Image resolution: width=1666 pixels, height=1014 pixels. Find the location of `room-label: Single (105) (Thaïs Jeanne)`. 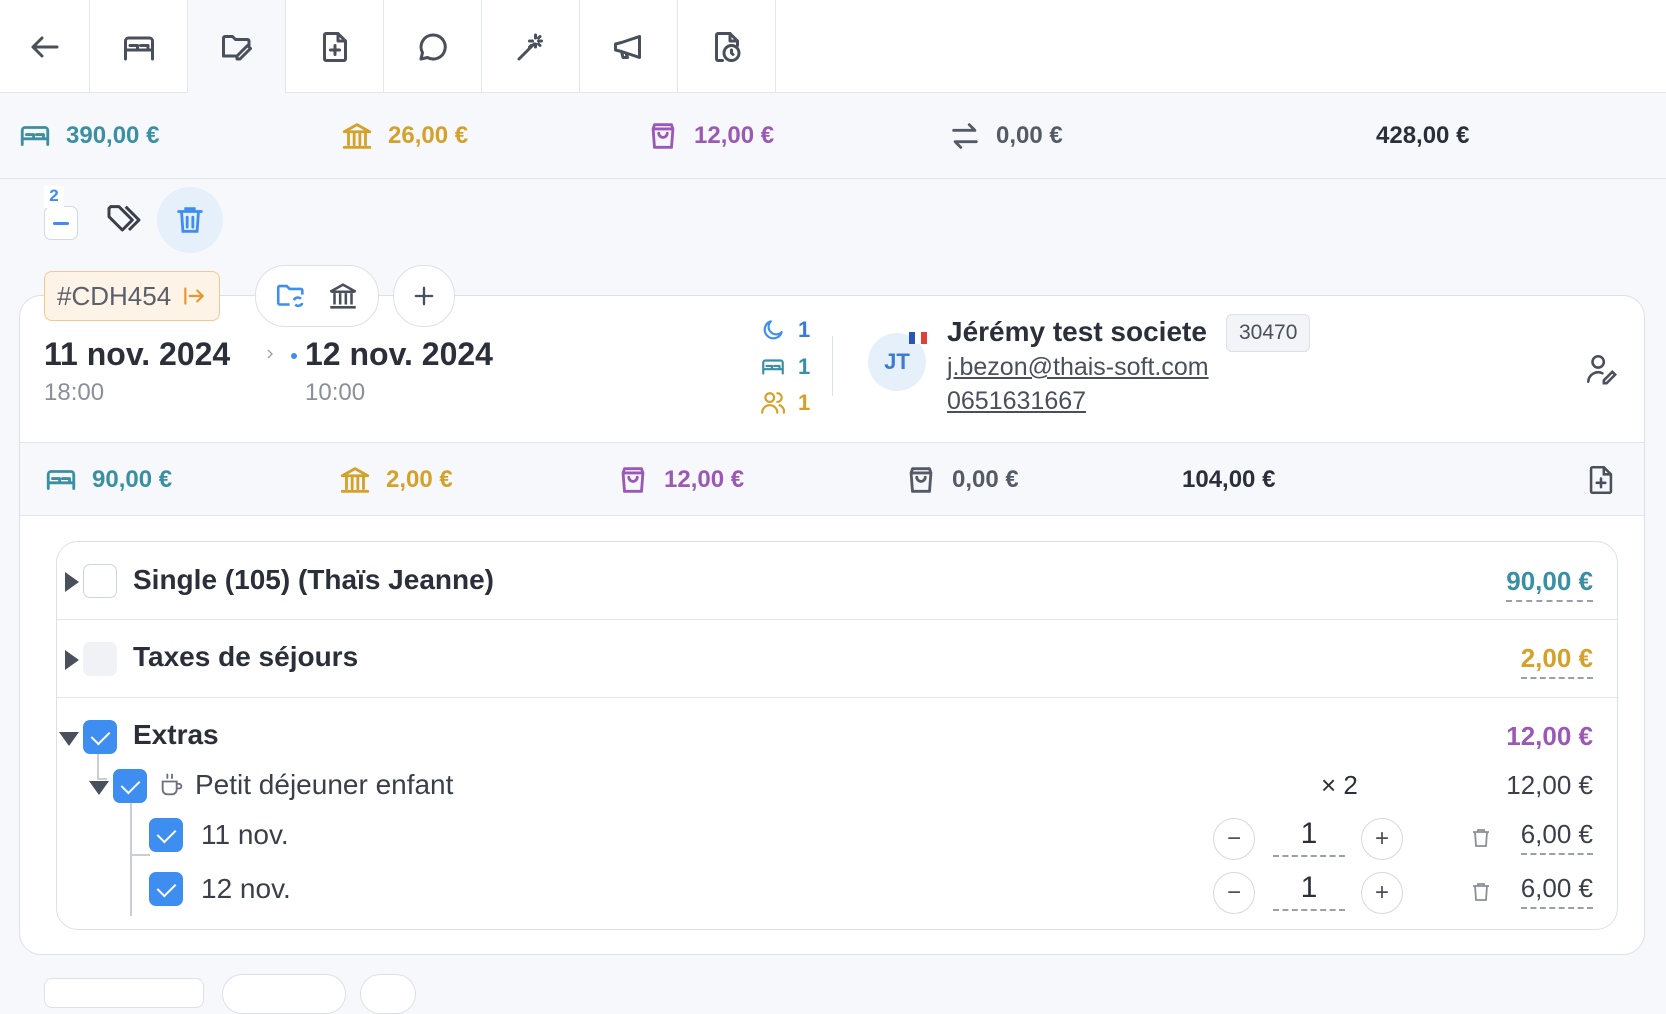

room-label: Single (105) (Thaïs Jeanne) is located at coordinates (313, 579).